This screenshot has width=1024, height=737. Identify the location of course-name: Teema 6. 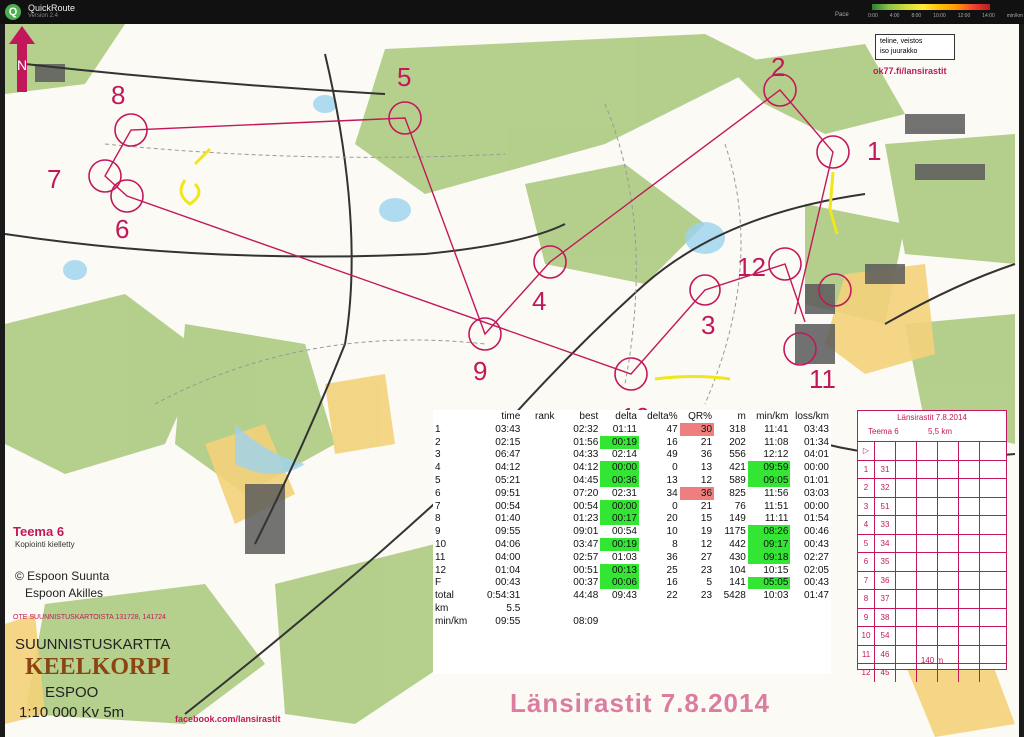
(39, 531).